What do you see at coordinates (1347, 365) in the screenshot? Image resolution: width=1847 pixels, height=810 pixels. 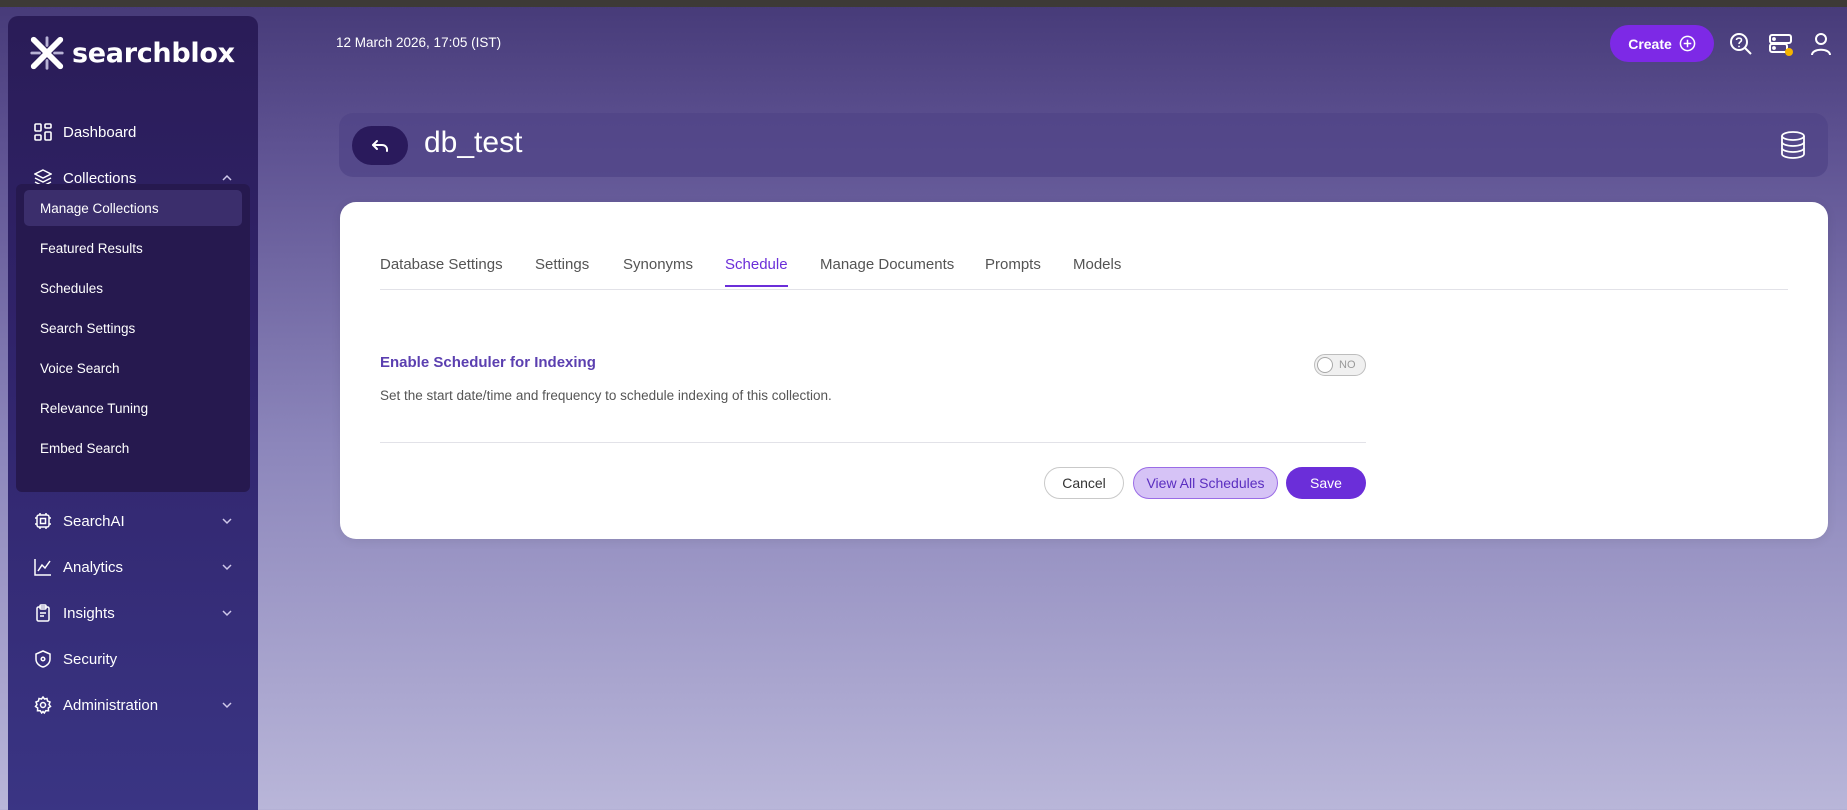 I see `toggle-state-label: NO` at bounding box center [1347, 365].